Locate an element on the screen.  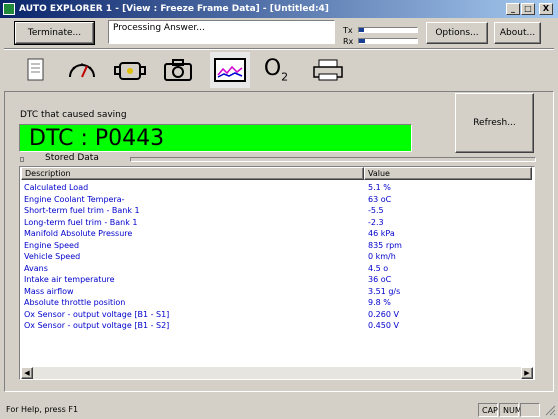
app-icon is located at coordinates (9, 9).